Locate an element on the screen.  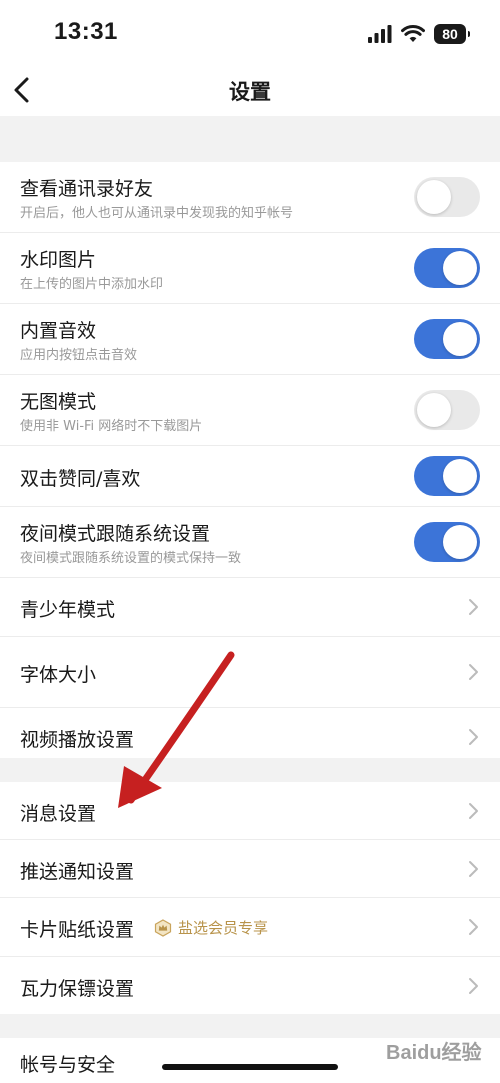
setting-subtitle: 应用内按钮点击音效 is located at coordinates (79, 355).